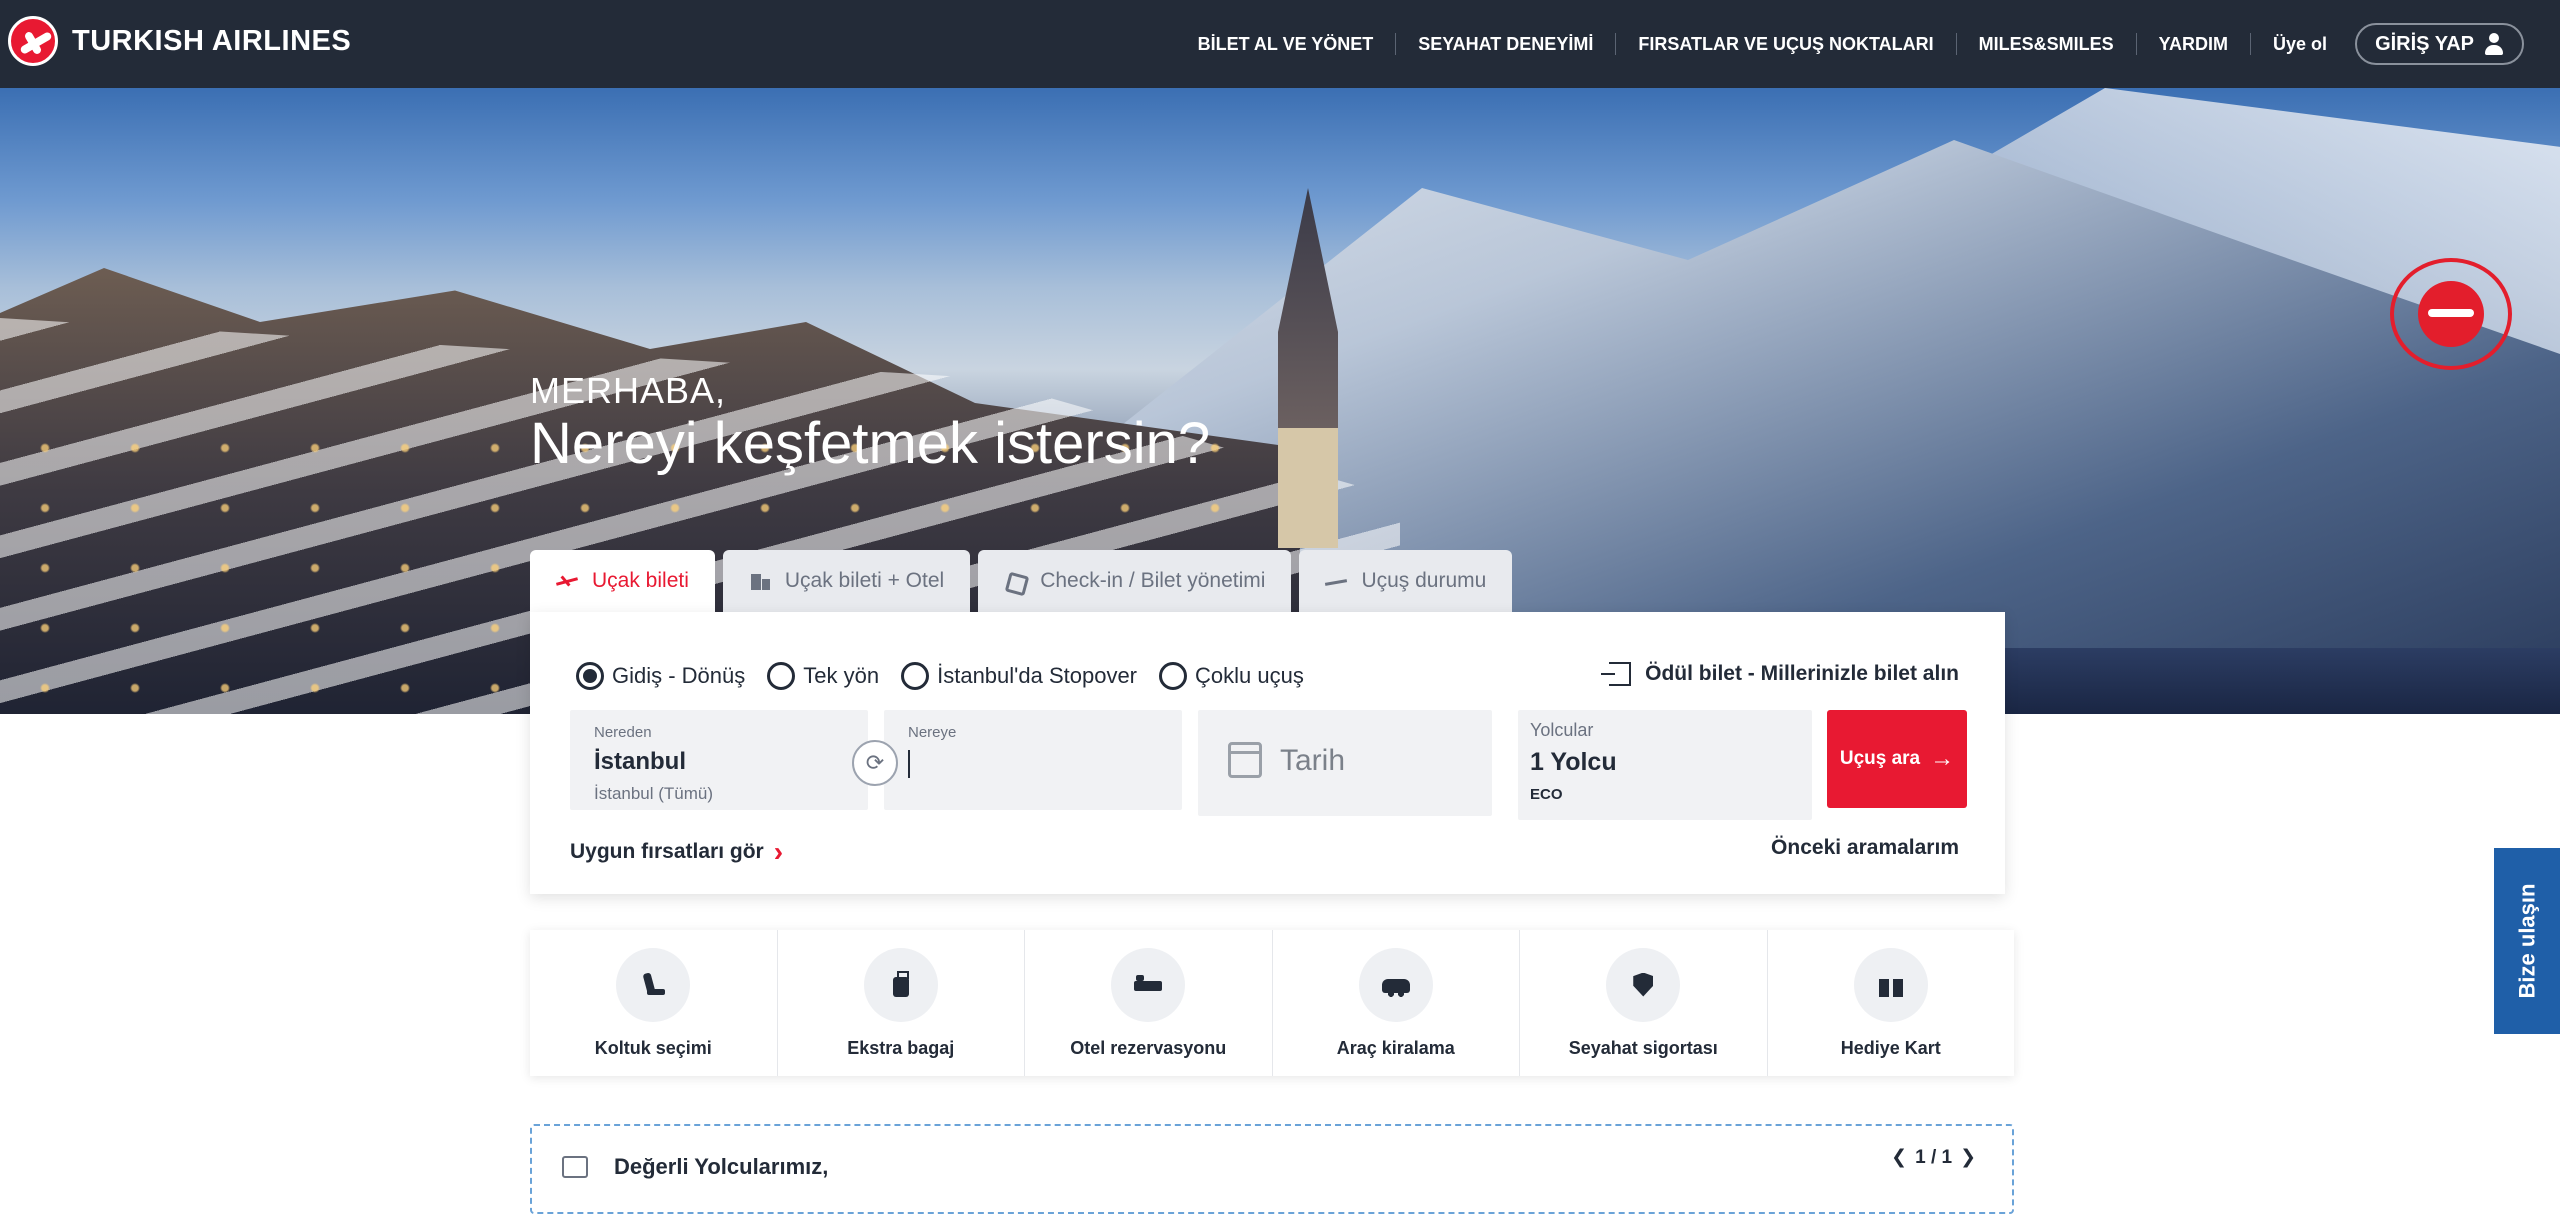 Image resolution: width=2560 pixels, height=1214 pixels. What do you see at coordinates (1562, 730) in the screenshot?
I see `passengers-label: Yolcular` at bounding box center [1562, 730].